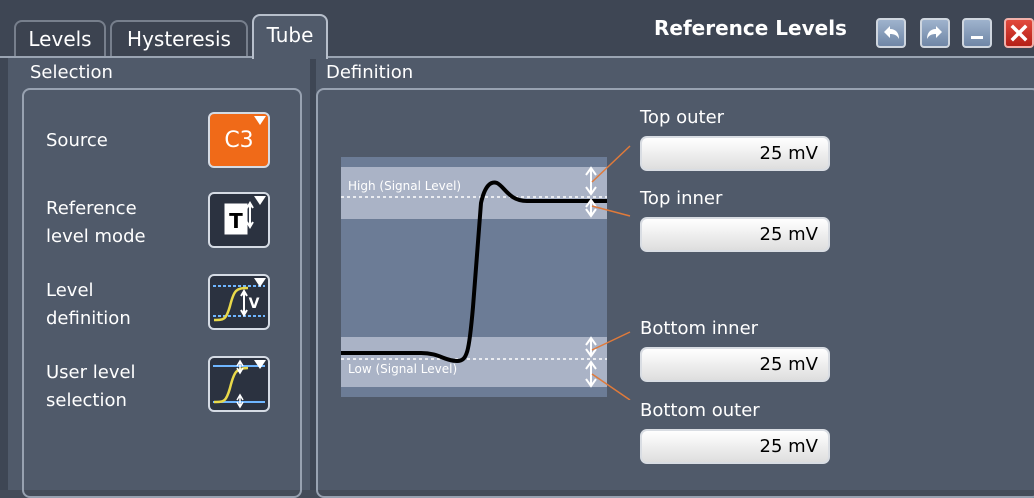 This screenshot has height=498, width=1034. What do you see at coordinates (370, 72) in the screenshot?
I see `definition-group-label: Definition` at bounding box center [370, 72].